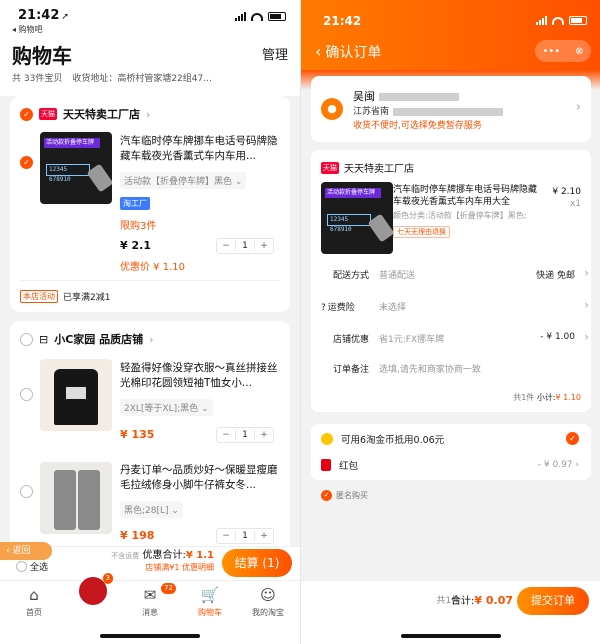  Describe the element at coordinates (148, 114) in the screenshot. I see `chevron-right-icon: ›` at that location.